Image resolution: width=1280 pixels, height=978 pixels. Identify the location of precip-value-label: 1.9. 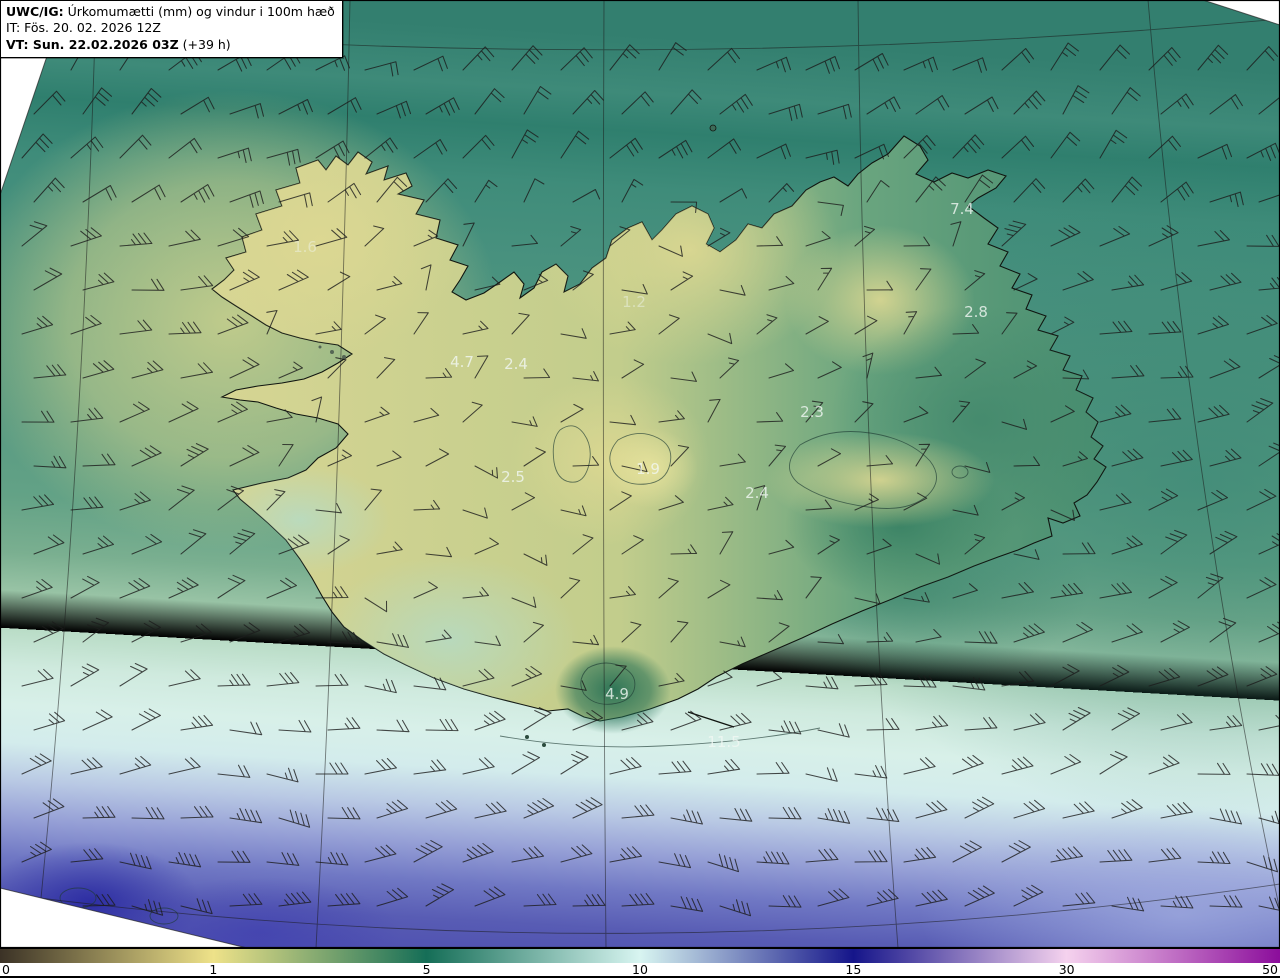
(648, 469).